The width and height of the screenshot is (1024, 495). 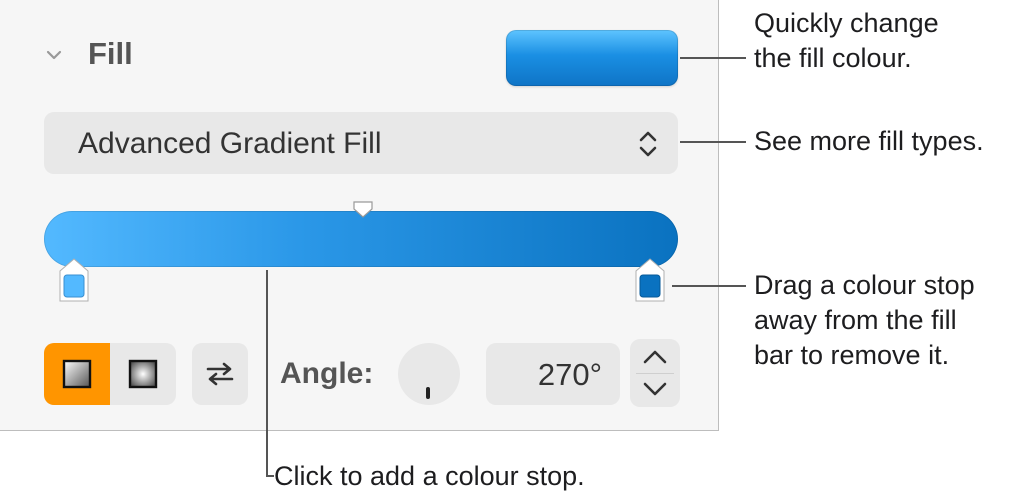 I want to click on fill-type-label: Advanced Gradient Fill, so click(x=230, y=143).